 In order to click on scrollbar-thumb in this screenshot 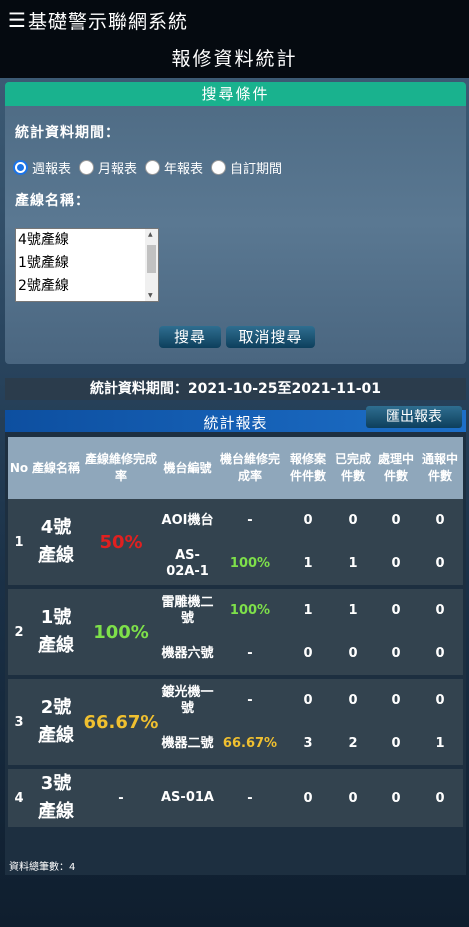, I will do `click(151, 259)`.